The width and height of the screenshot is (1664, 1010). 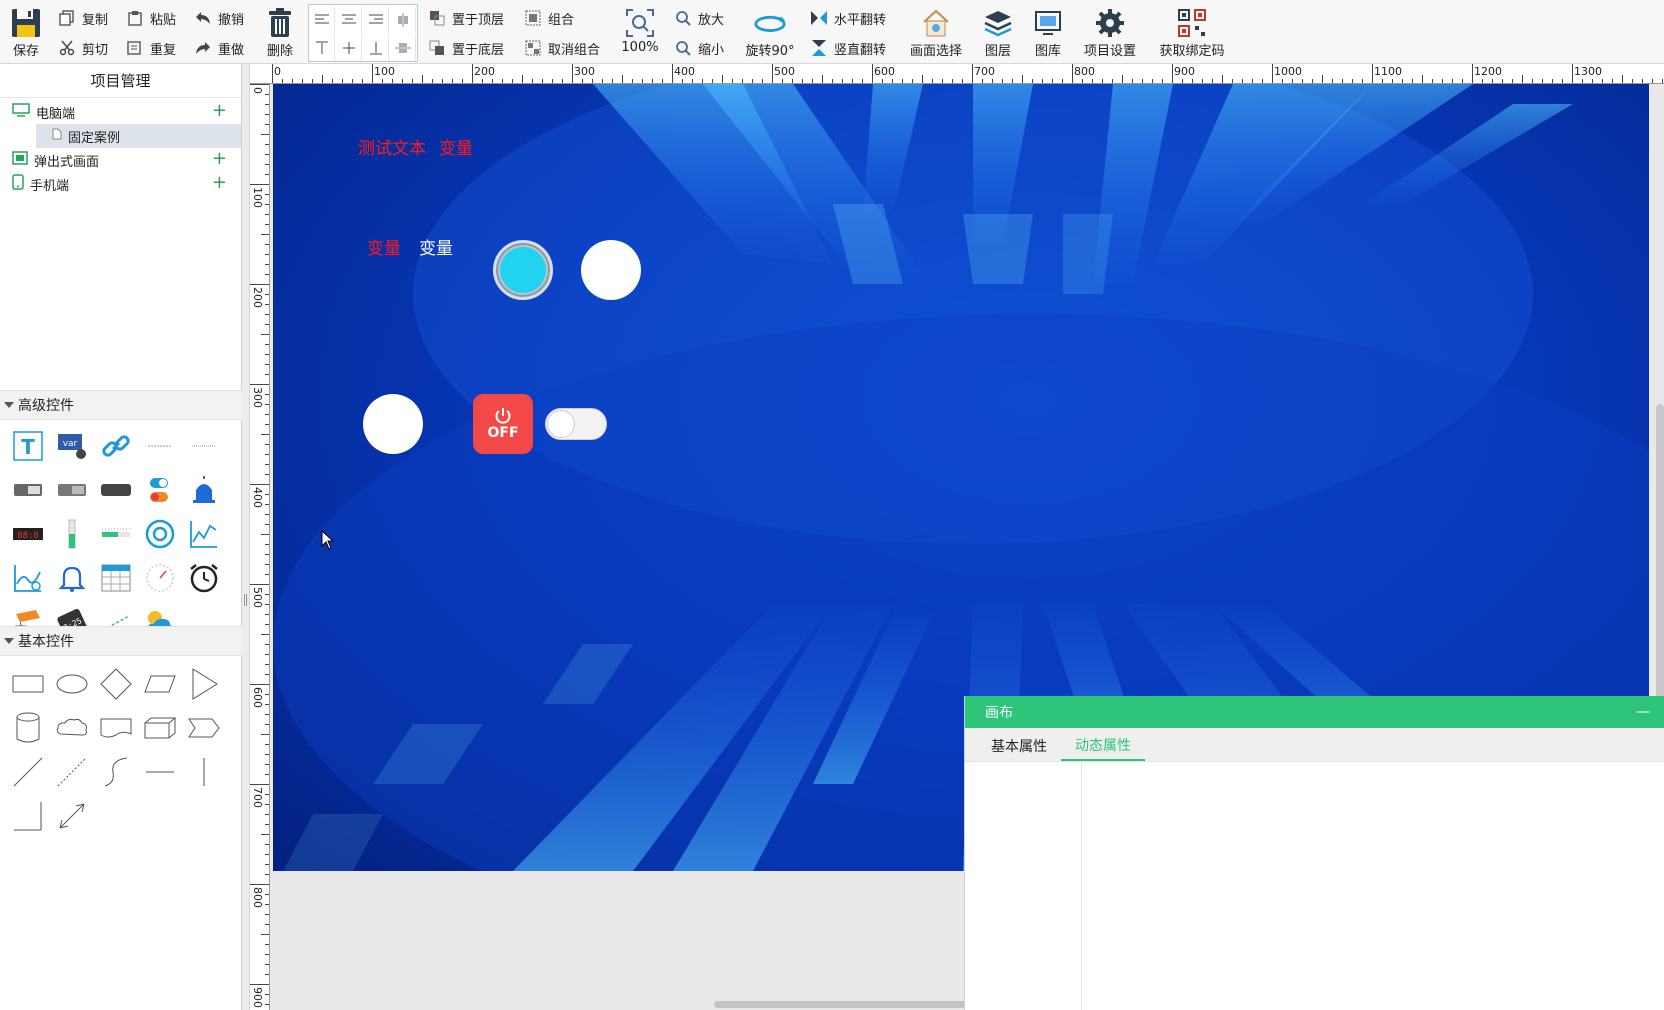 I want to click on ctrl-alarm-light, so click(x=204, y=490).